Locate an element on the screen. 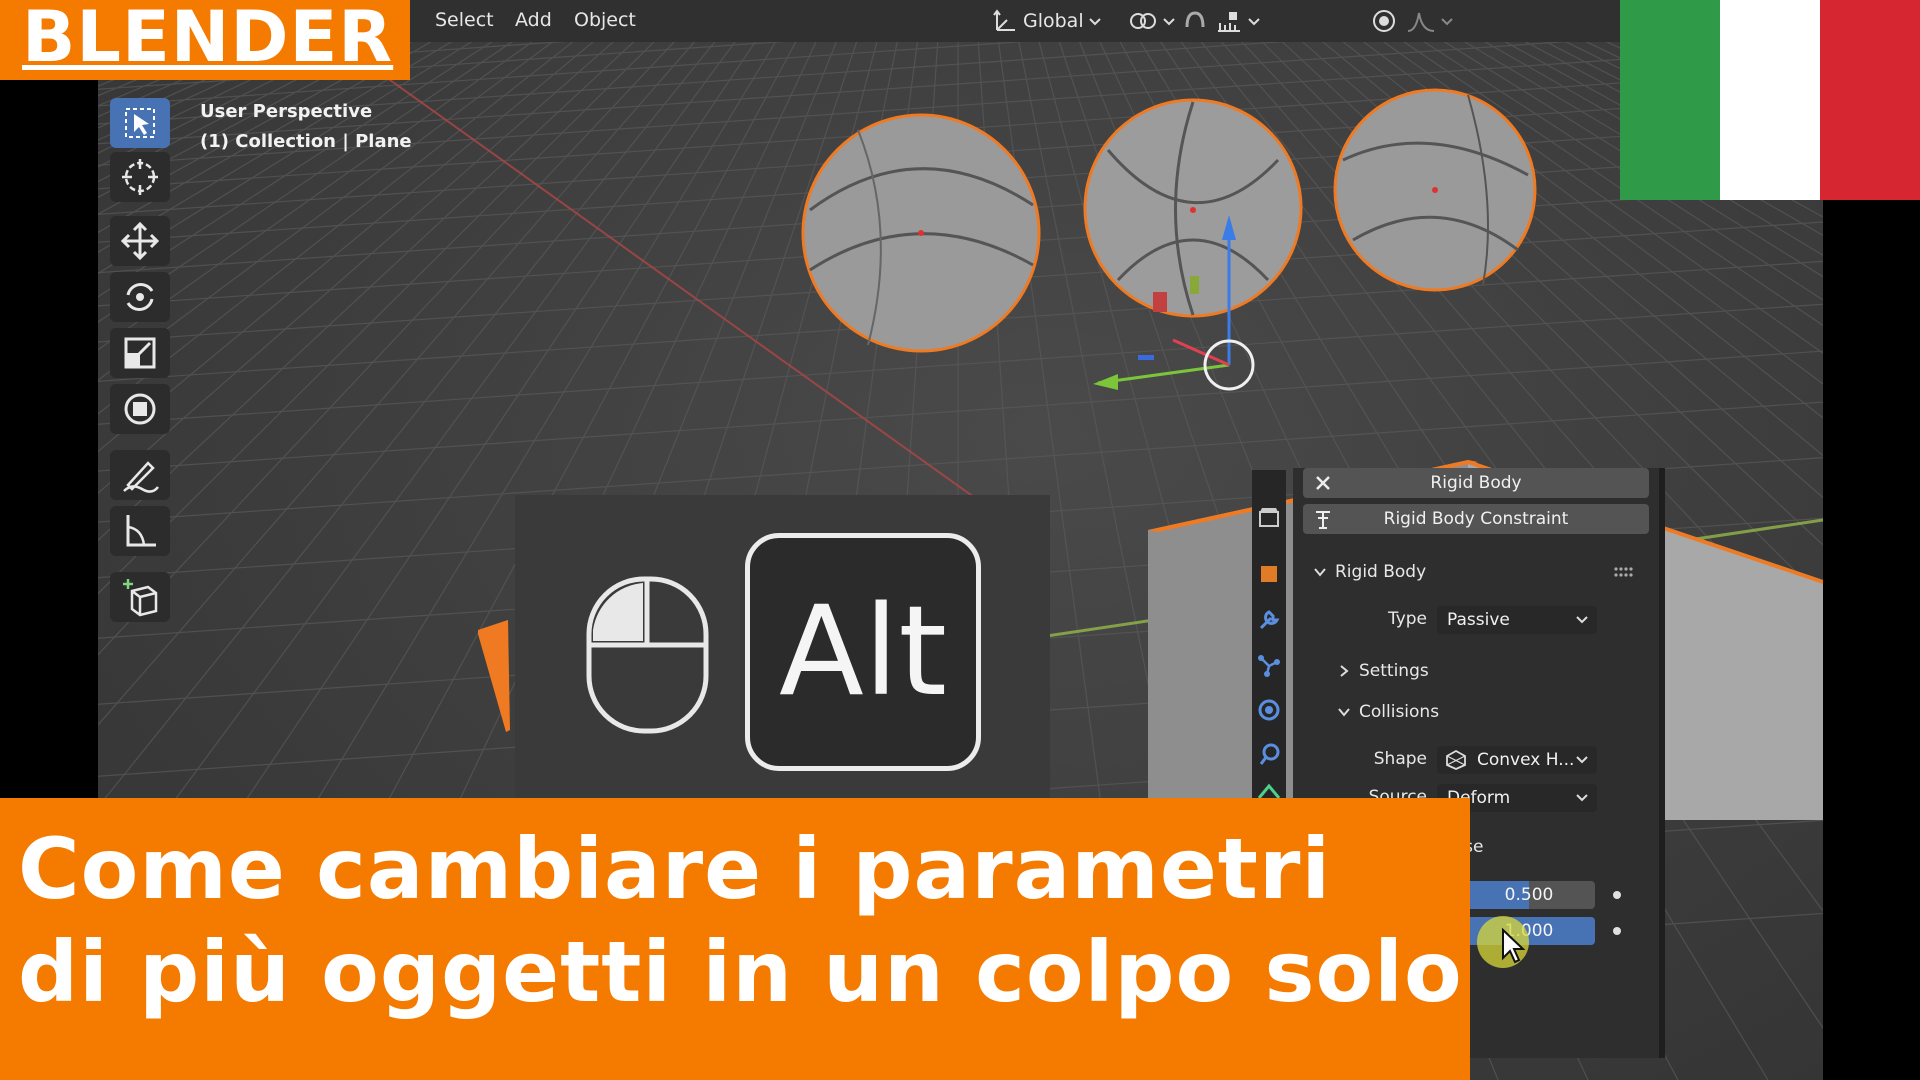 The width and height of the screenshot is (1920, 1080). annotate-icon is located at coordinates (141, 477).